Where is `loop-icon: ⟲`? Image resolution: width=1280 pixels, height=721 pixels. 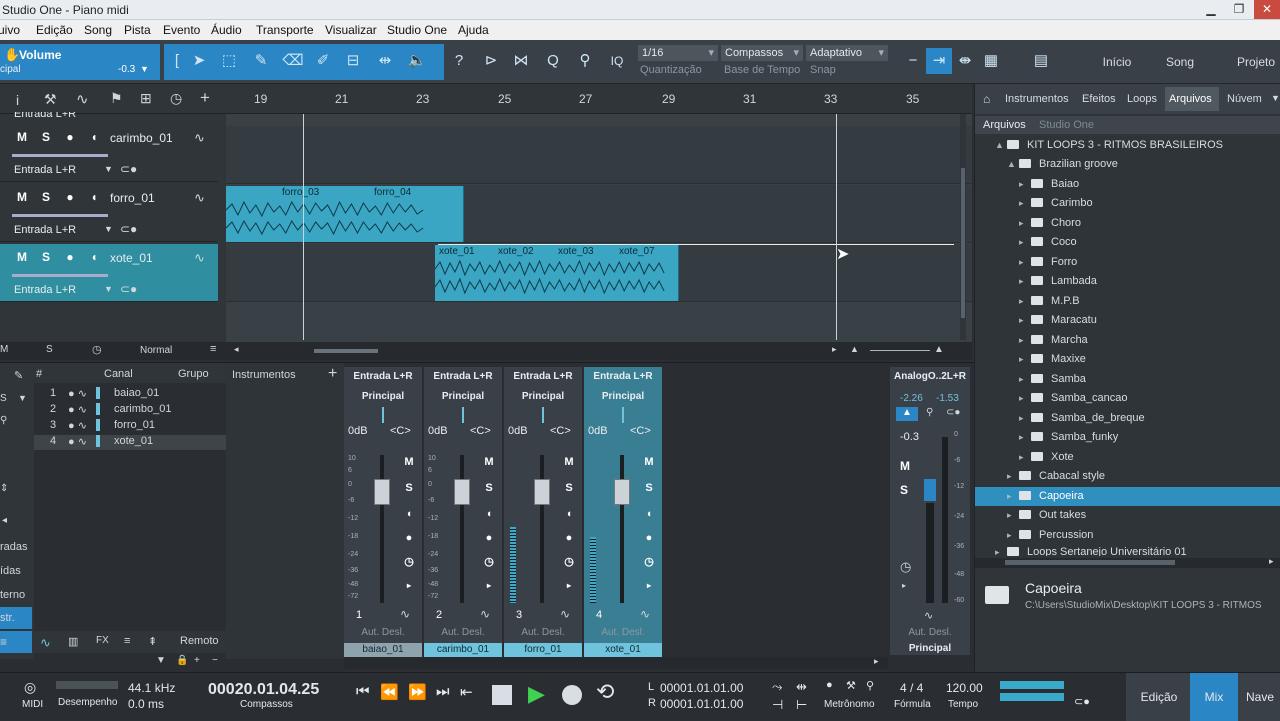
loop-icon: ⟲ is located at coordinates (605, 692).